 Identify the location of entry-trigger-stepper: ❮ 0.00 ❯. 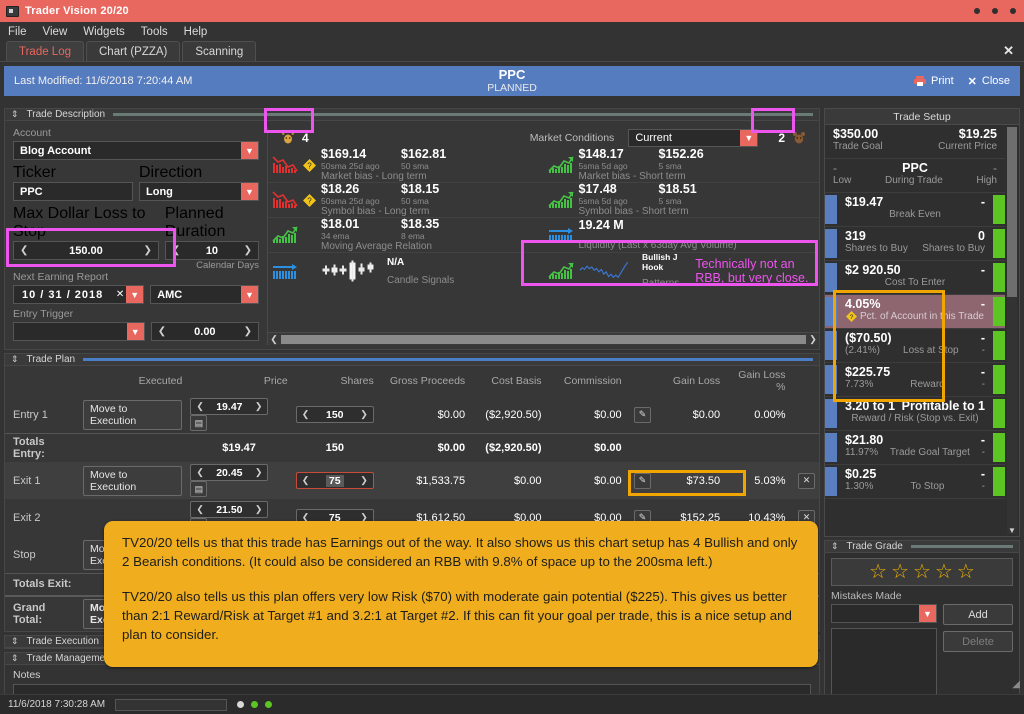
(204, 331).